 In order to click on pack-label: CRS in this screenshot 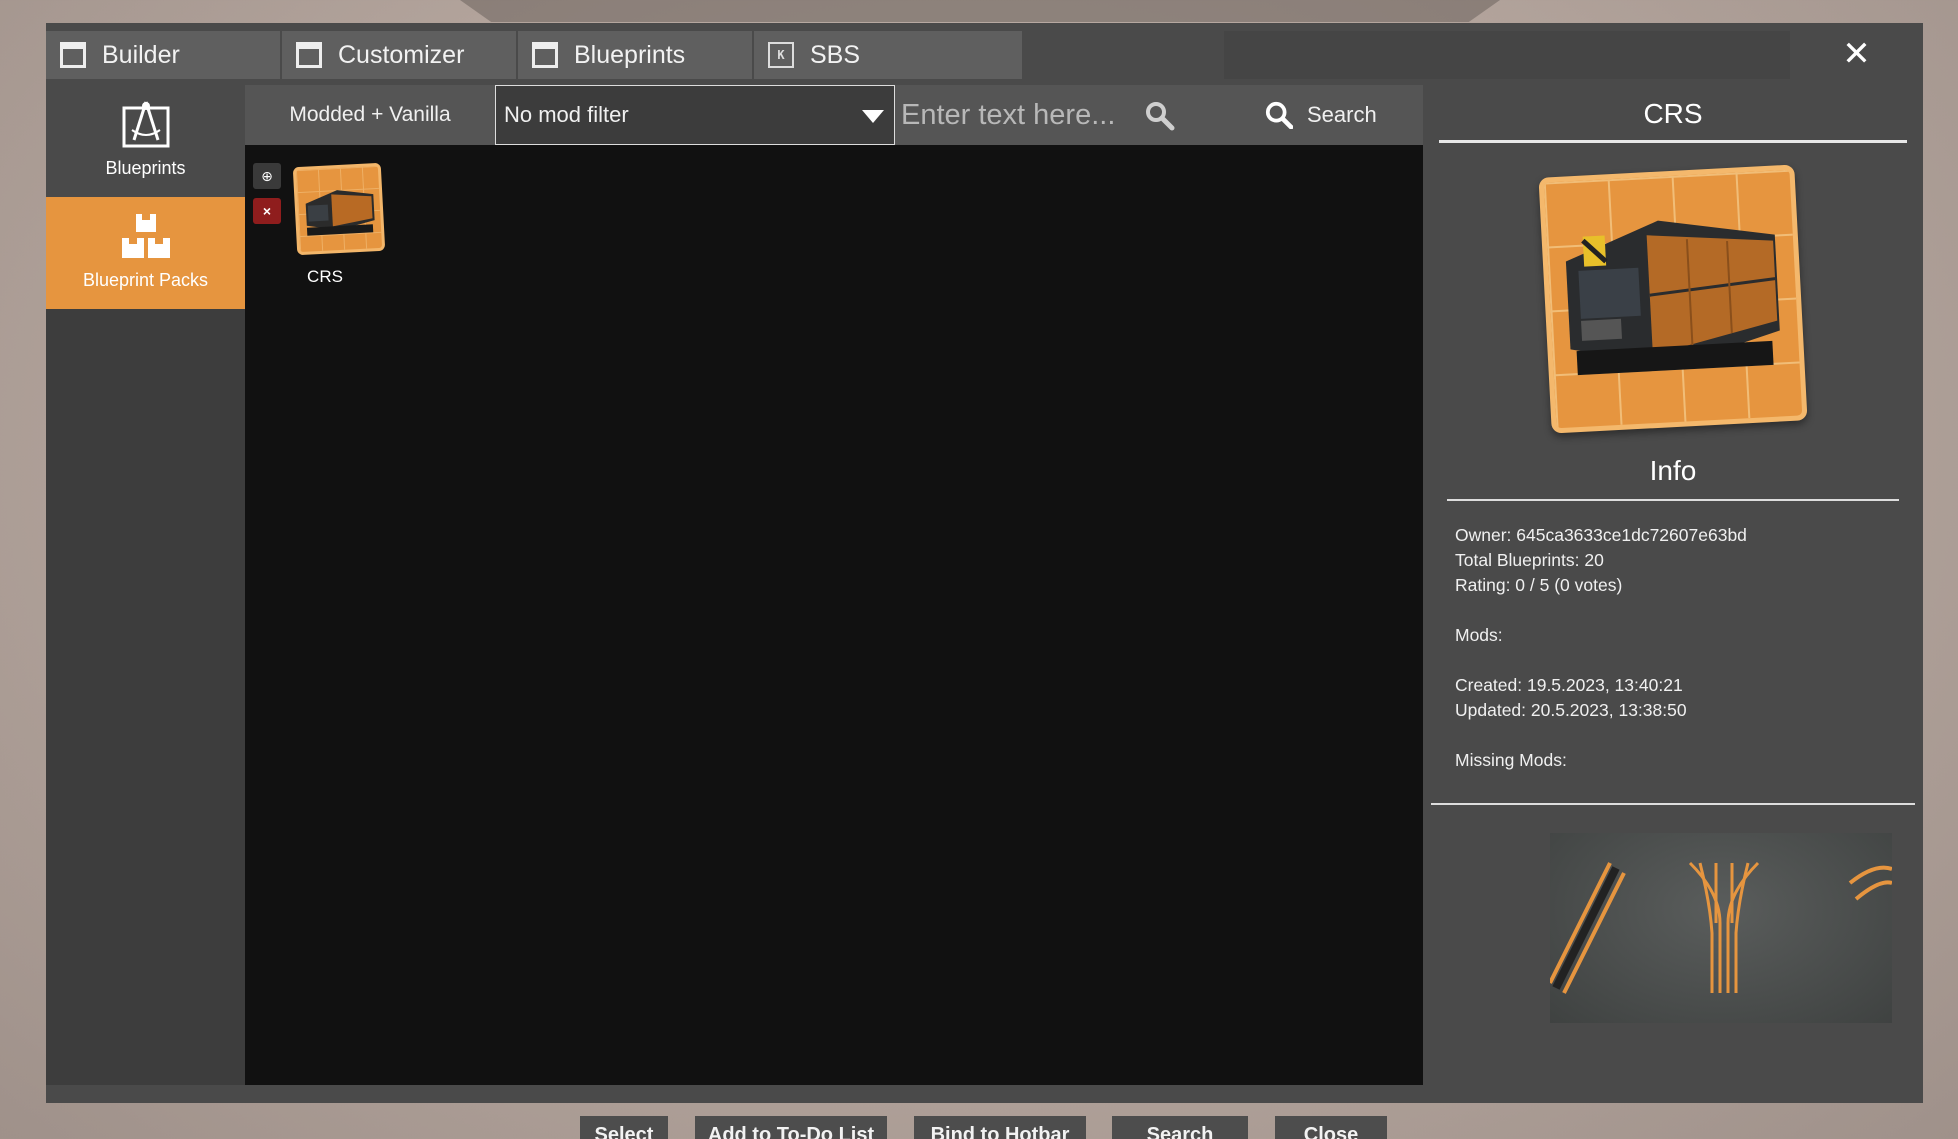, I will do `click(325, 276)`.